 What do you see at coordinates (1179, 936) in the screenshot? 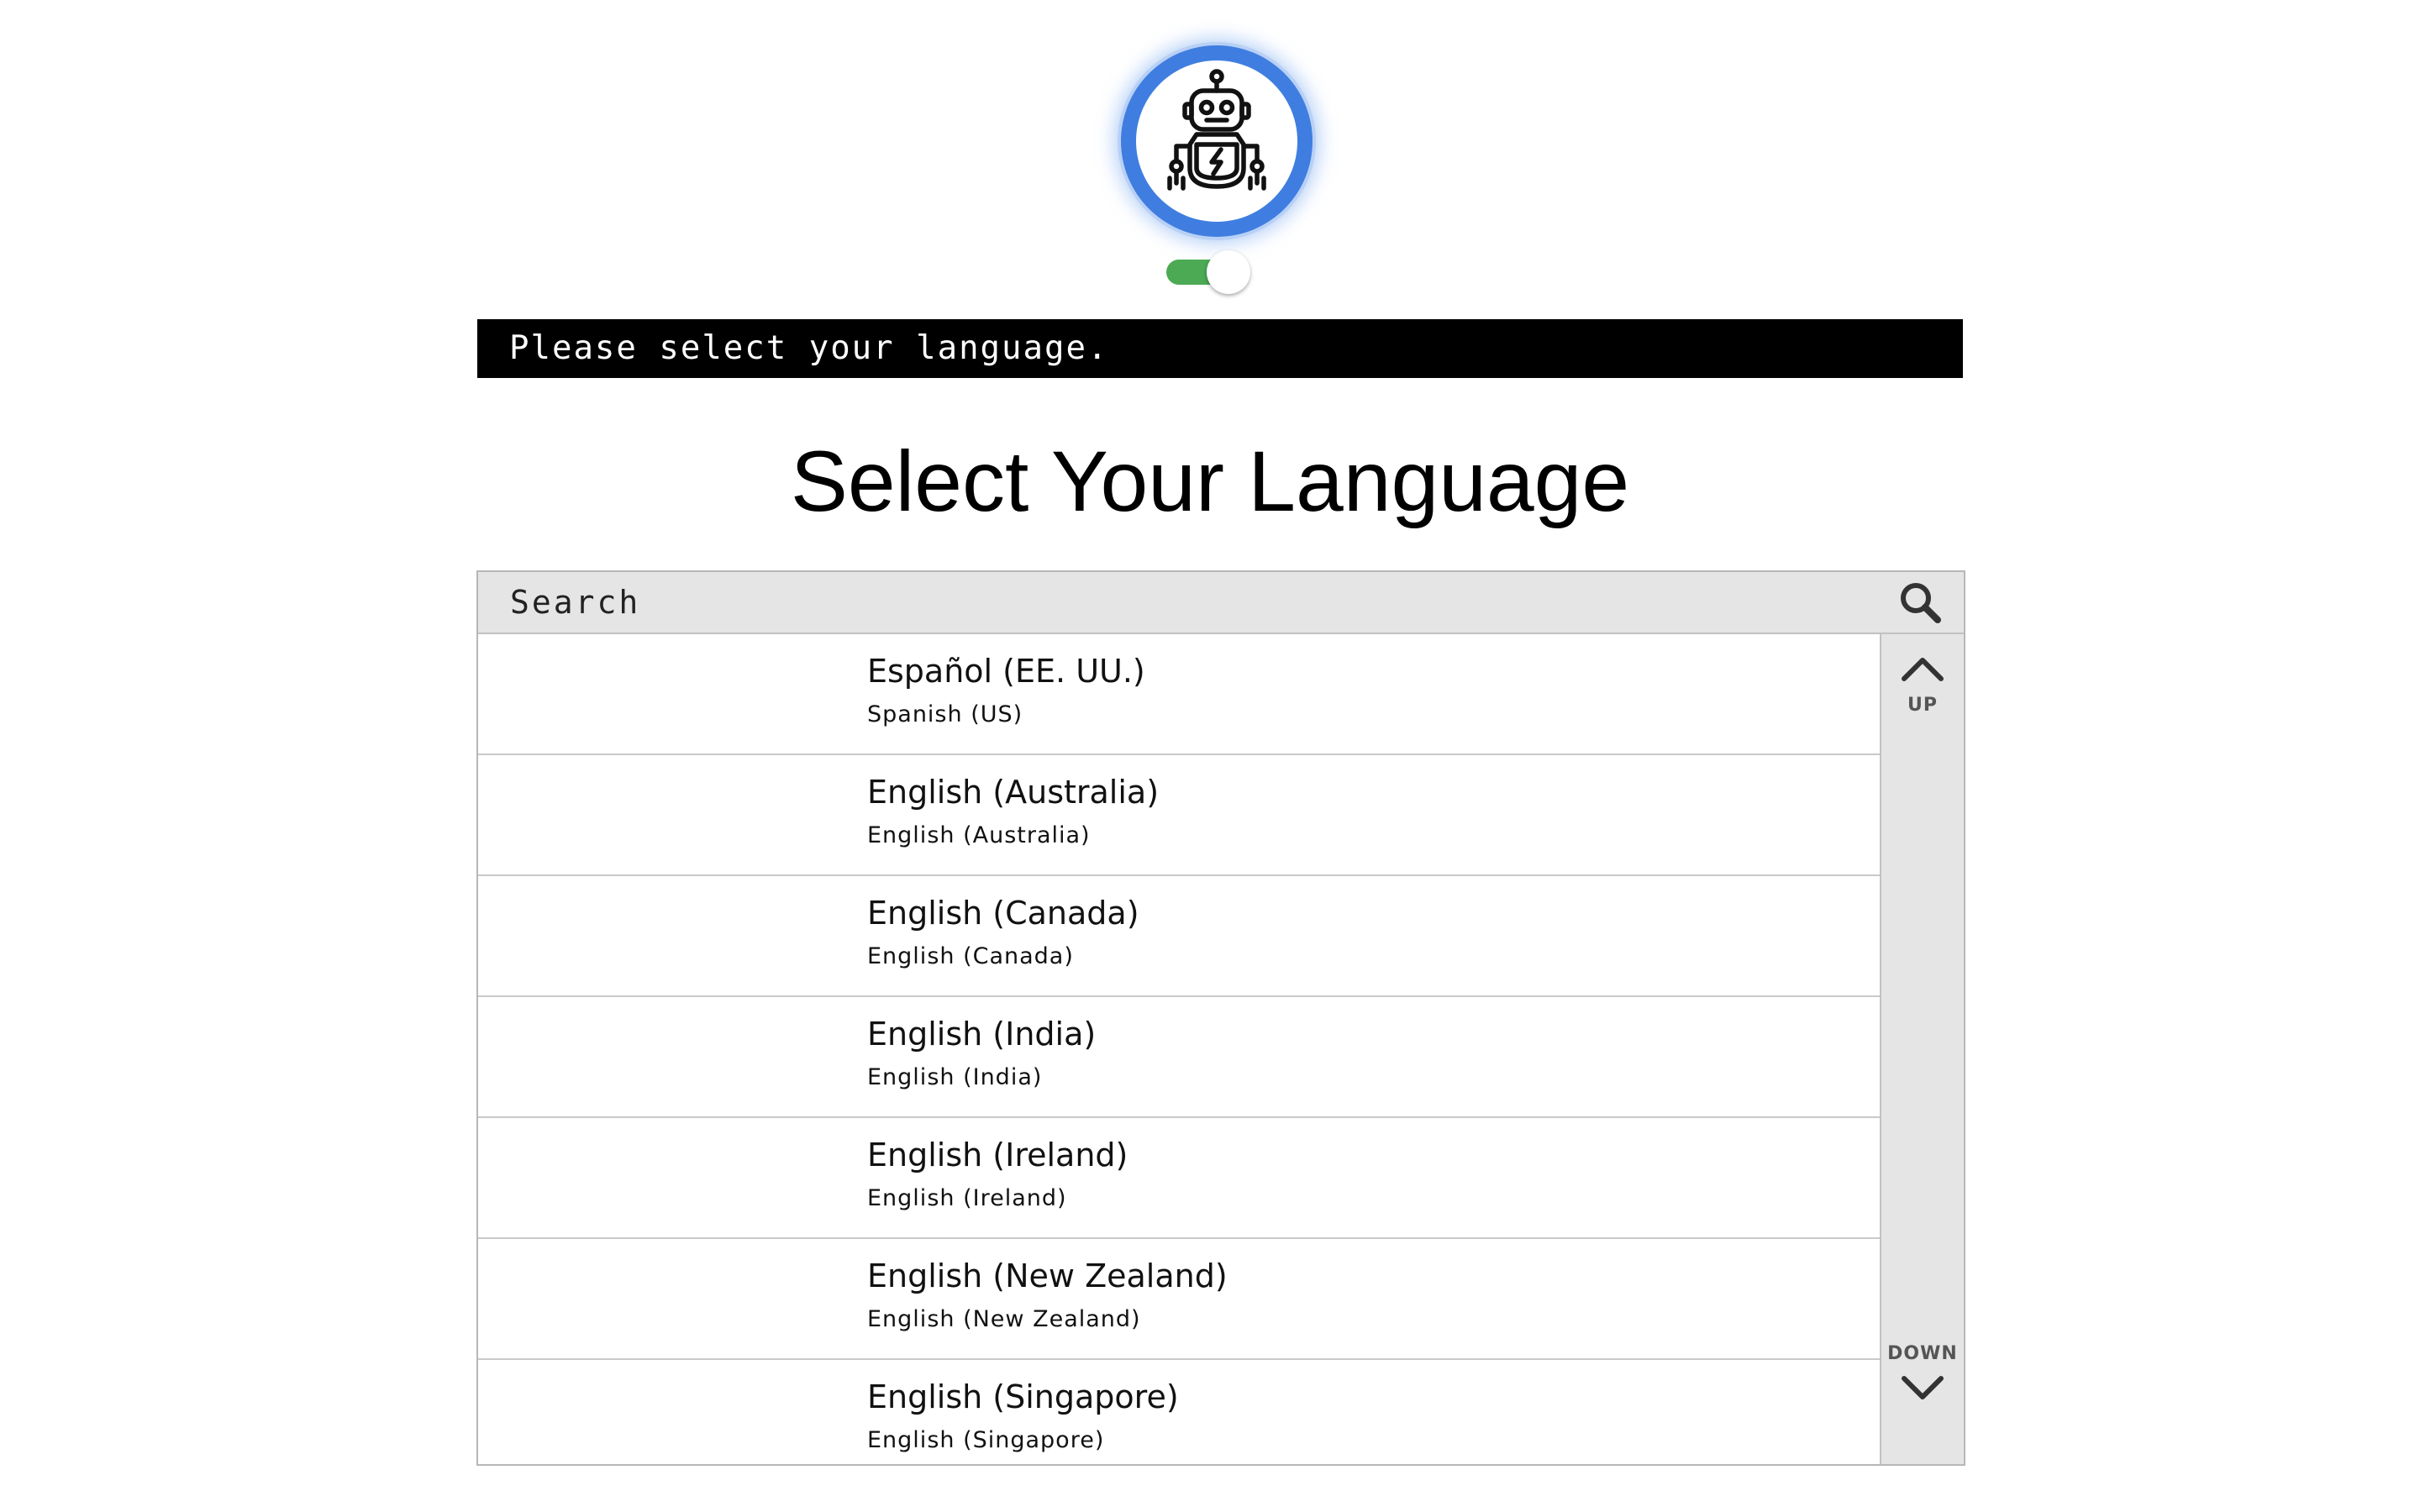
I see `language-option-english-canada: English (Canada) English (Canada)` at bounding box center [1179, 936].